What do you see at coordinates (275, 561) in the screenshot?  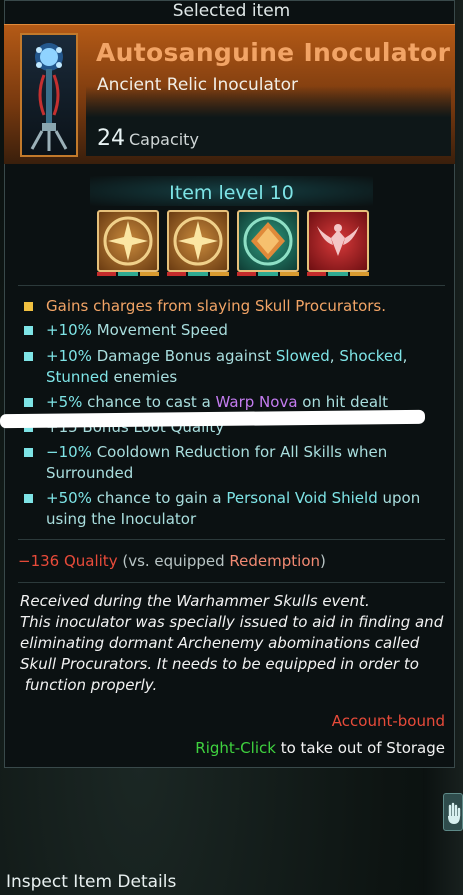 I see `quality-equipped-item: Redemption` at bounding box center [275, 561].